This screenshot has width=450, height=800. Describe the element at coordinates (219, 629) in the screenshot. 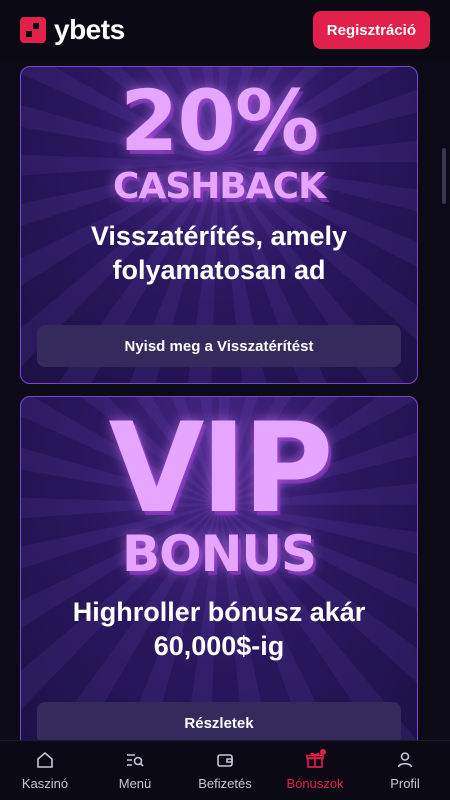

I see `promo-subtitle: Highroller bónusz akár 60,000$-ig` at that location.